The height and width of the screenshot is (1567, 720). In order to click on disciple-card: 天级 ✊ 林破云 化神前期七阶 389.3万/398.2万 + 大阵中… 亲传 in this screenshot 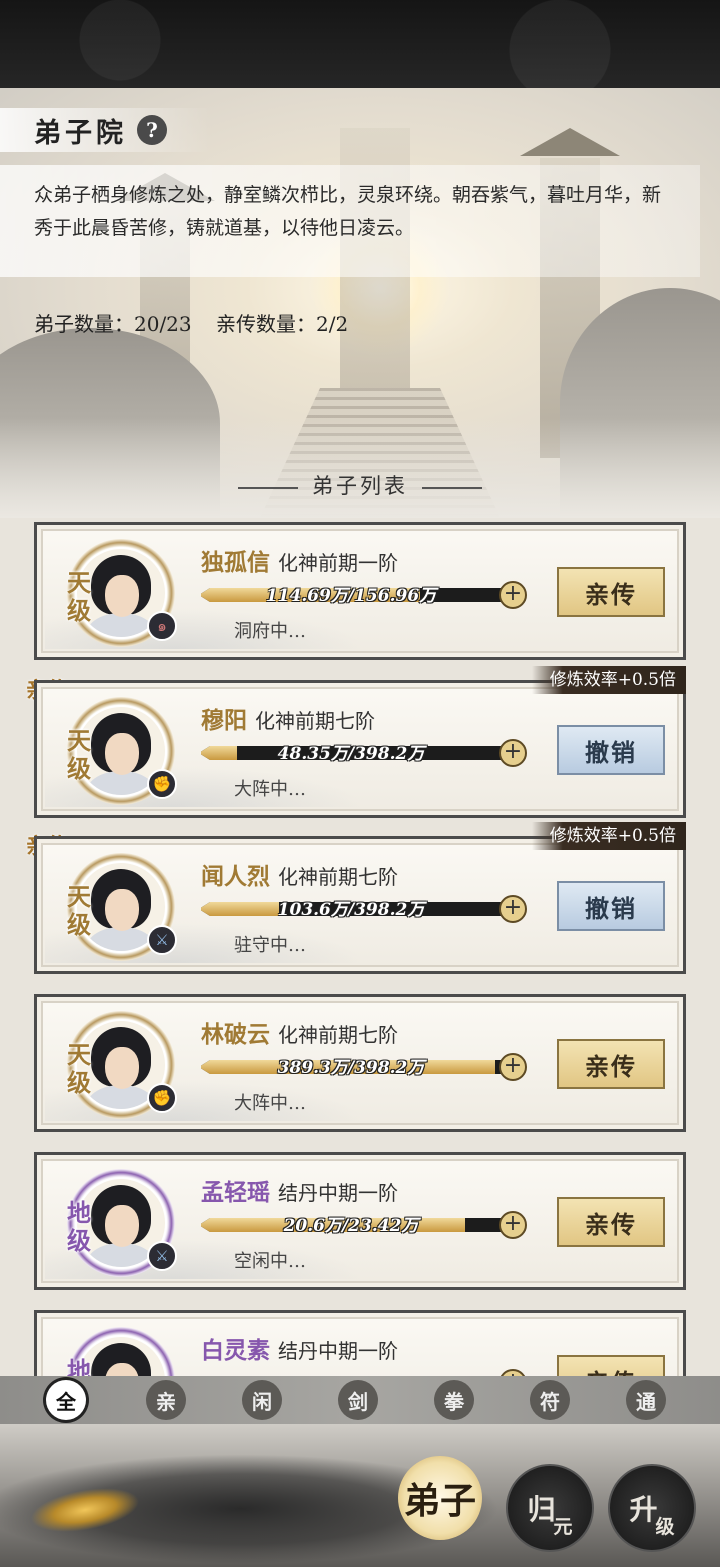, I will do `click(360, 1063)`.